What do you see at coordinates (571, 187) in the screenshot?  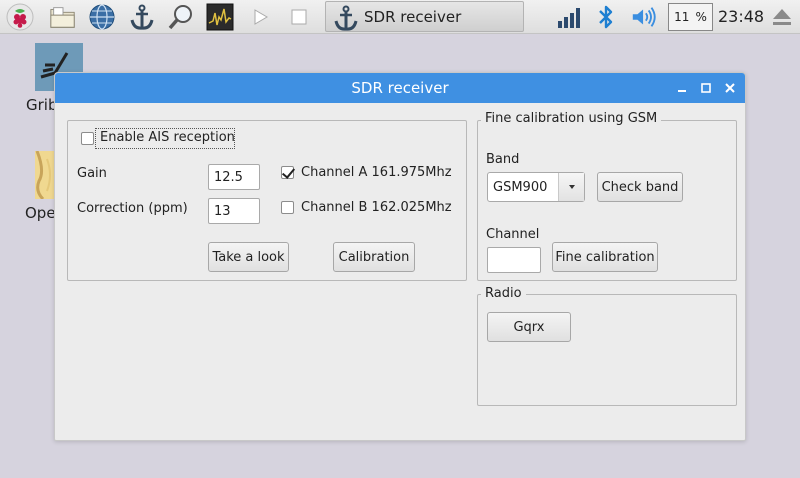 I see `chevron-down-icon` at bounding box center [571, 187].